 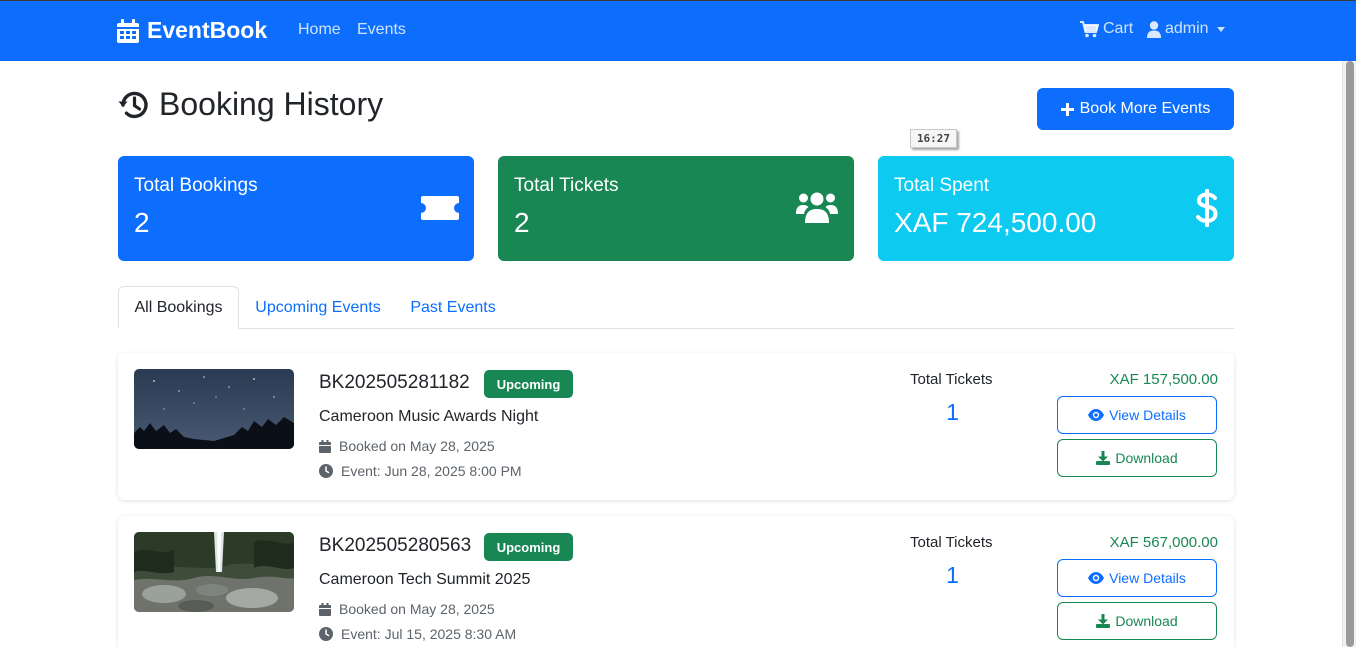 I want to click on tab-past-events: Past Events, so click(x=453, y=307).